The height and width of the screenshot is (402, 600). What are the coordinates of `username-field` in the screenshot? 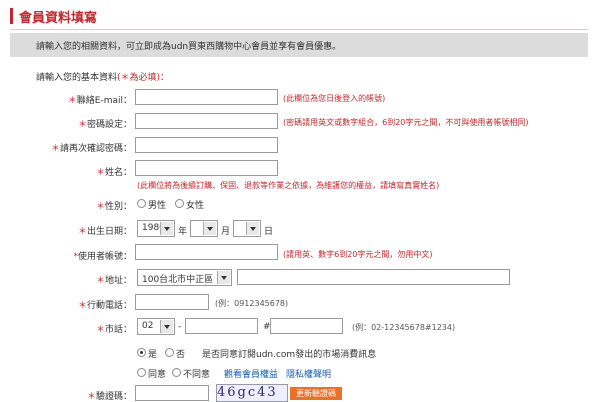 It's located at (206, 252).